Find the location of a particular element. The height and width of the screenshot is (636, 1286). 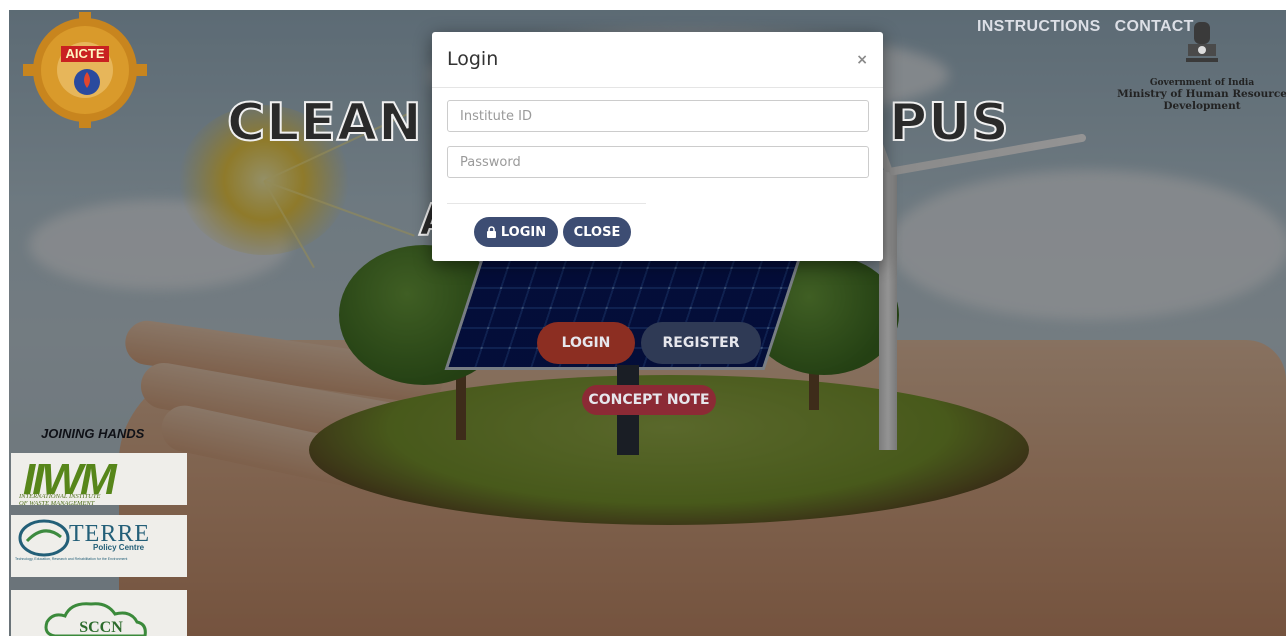

iiwm-sub2: OF WASTE MANAGEMENT is located at coordinates (57, 503).